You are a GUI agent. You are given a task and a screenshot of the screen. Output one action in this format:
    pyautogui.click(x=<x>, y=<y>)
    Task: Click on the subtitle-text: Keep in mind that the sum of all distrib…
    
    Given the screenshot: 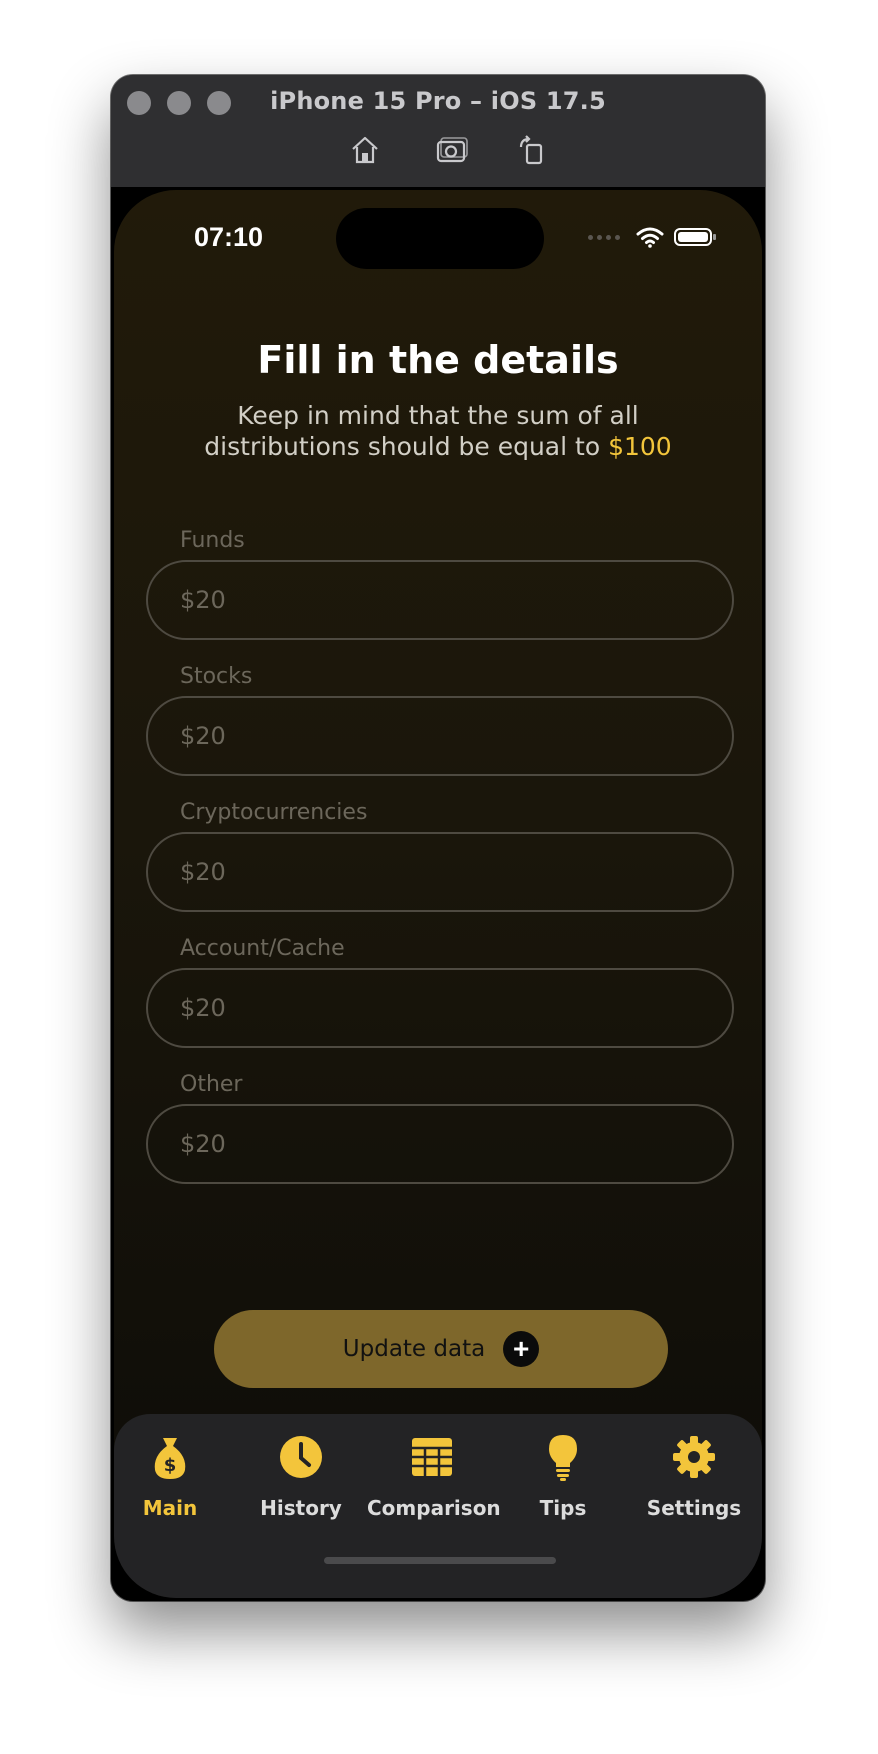 What is the action you would take?
    pyautogui.click(x=421, y=431)
    